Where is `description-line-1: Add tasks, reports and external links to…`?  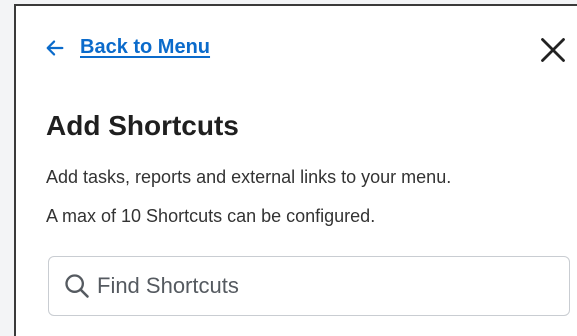
description-line-1: Add tasks, reports and external links to… is located at coordinates (249, 177).